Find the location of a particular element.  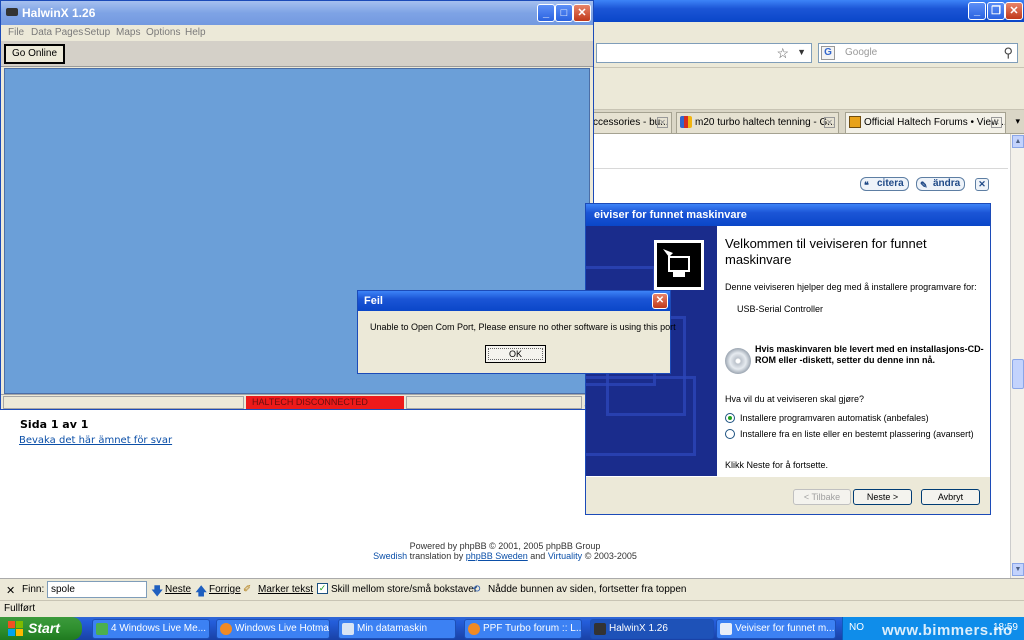

menu-data-pages: Data Pages is located at coordinates (57, 32).